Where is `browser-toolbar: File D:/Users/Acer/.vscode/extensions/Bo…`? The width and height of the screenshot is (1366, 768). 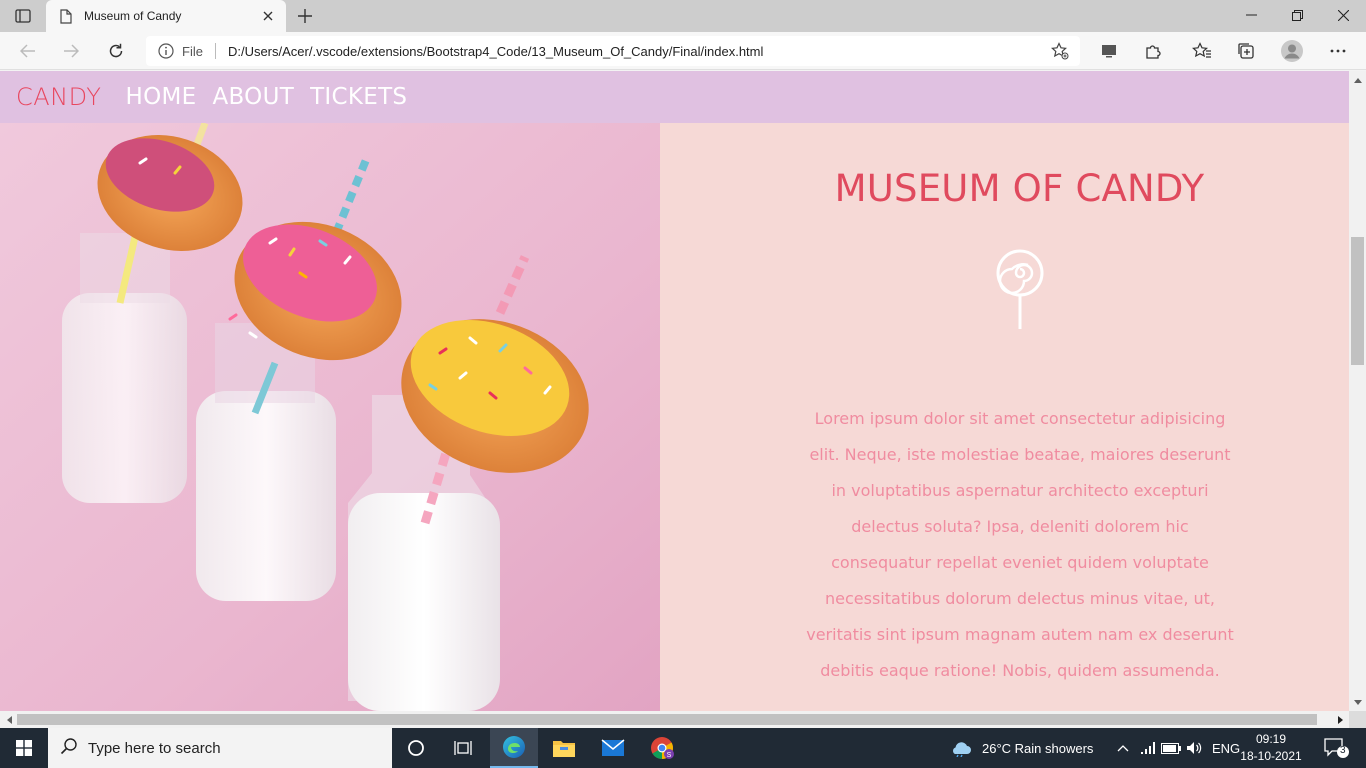 browser-toolbar: File D:/Users/Acer/.vscode/extensions/Bo… is located at coordinates (683, 51).